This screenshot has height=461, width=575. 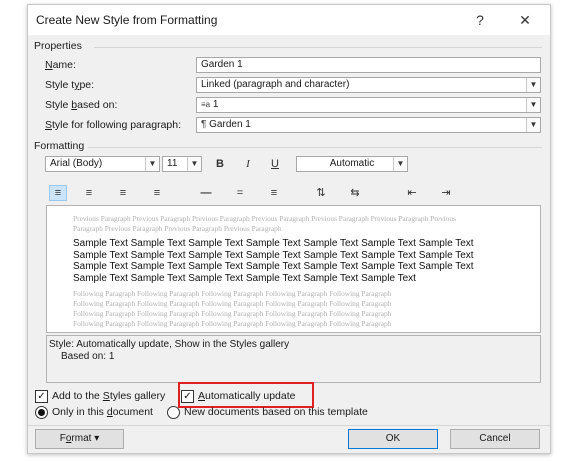 I want to click on format-button-label: Format ▾, so click(x=79, y=438).